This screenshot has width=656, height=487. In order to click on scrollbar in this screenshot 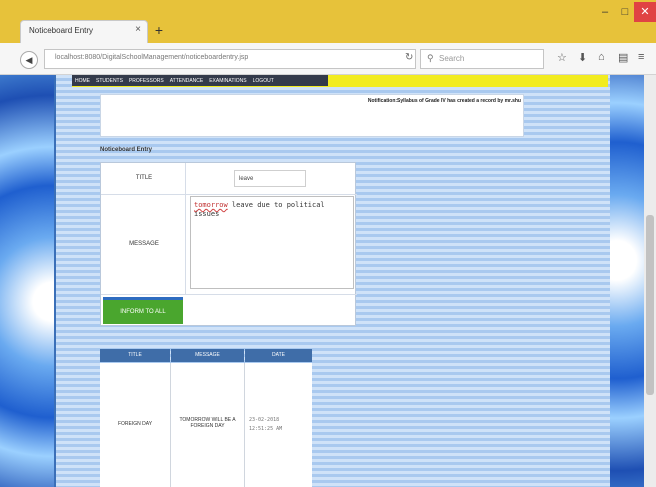, I will do `click(650, 281)`.